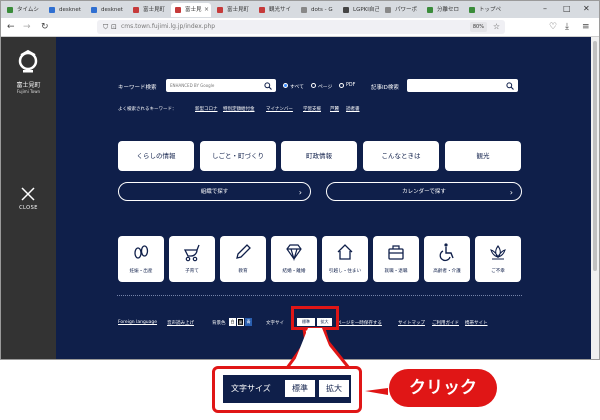  I want to click on zoomed-panel: 文字サイズ 標準 拡大, so click(287, 389).